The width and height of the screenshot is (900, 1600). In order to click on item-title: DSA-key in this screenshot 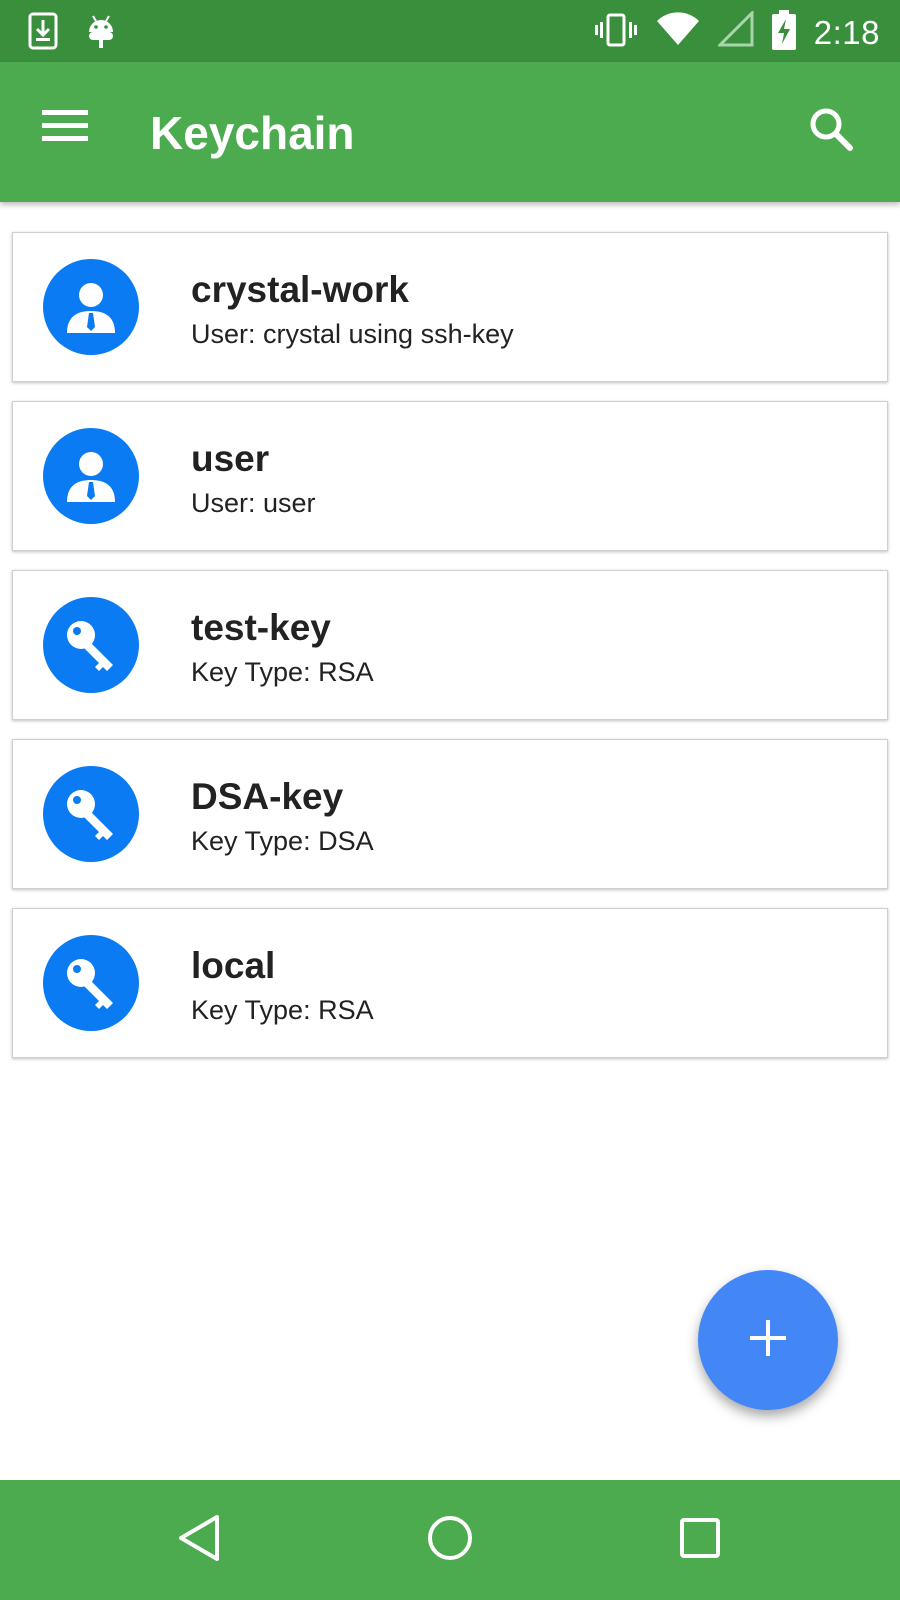, I will do `click(267, 796)`.